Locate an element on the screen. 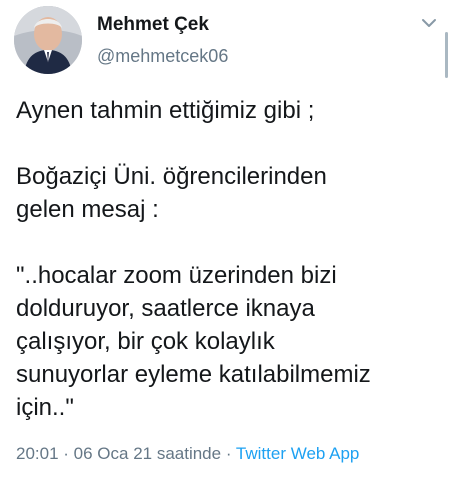  tweet-source-link: Twitter Web App is located at coordinates (297, 453).